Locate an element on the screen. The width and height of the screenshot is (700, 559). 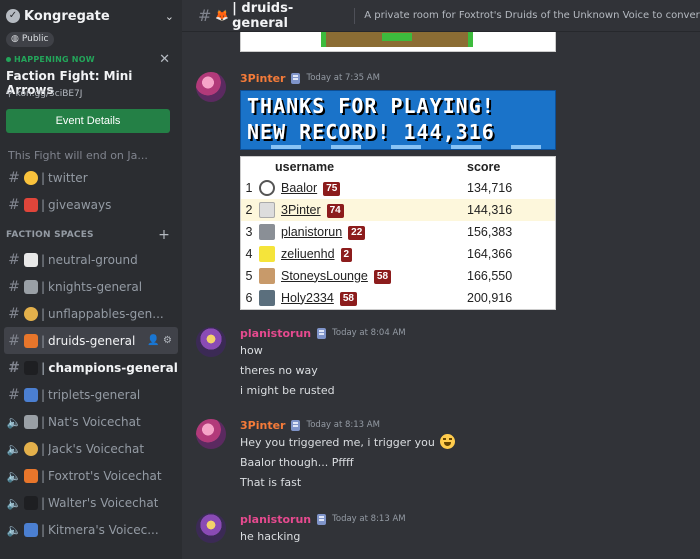
leaderboard-username: 3Pinter 74 is located at coordinates (369, 210).